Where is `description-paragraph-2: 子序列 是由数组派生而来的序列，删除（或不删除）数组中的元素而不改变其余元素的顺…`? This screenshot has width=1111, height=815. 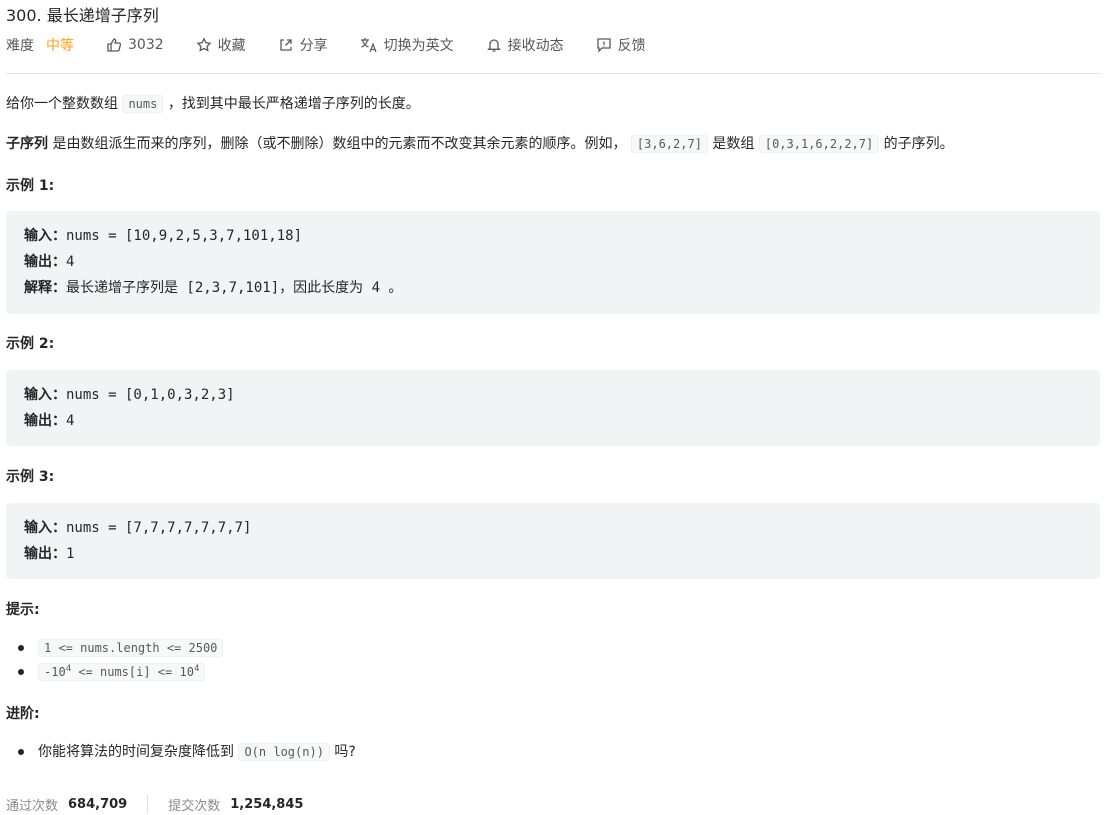
description-paragraph-2: 子序列 是由数组派生而来的序列，删除（或不删除）数组中的元素而不改变其余元素的顺… is located at coordinates (480, 144).